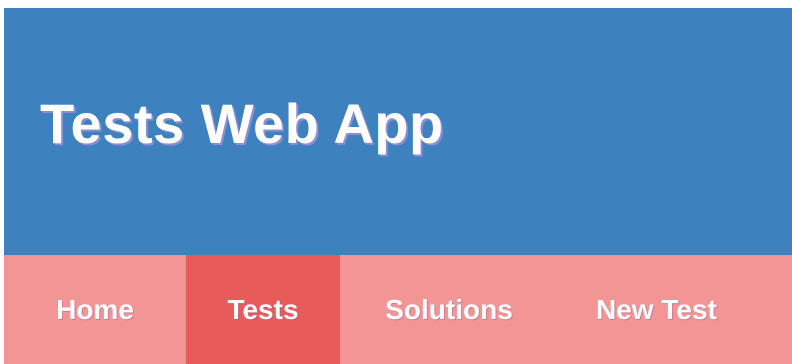  I want to click on nav-item-home-label: Home, so click(95, 309).